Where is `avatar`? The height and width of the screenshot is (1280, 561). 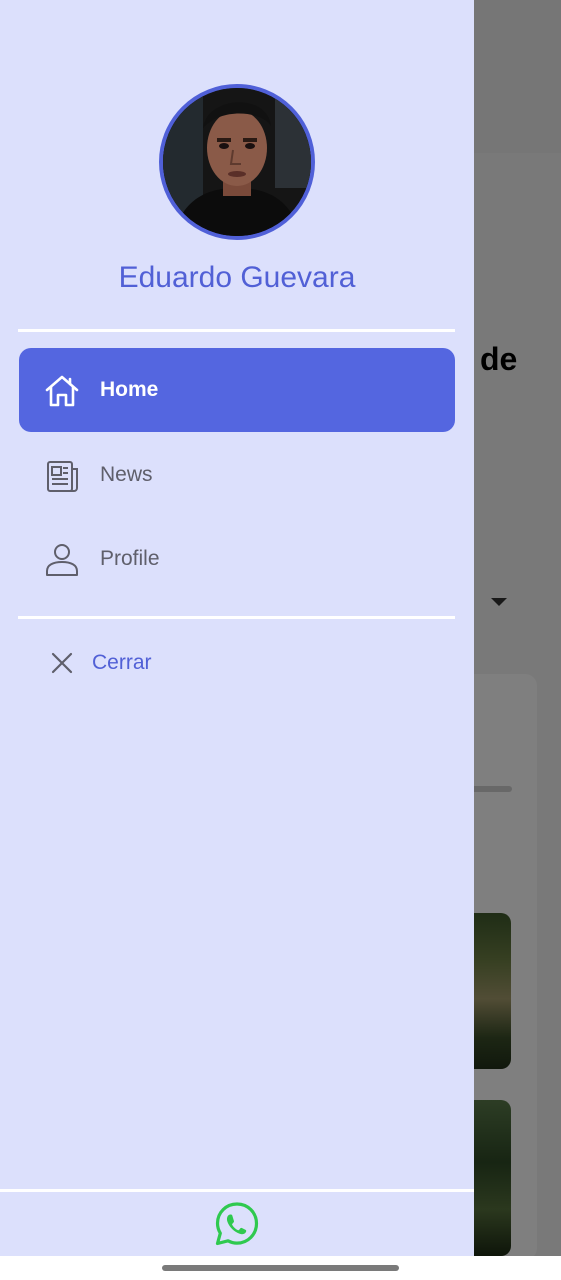
avatar is located at coordinates (237, 162).